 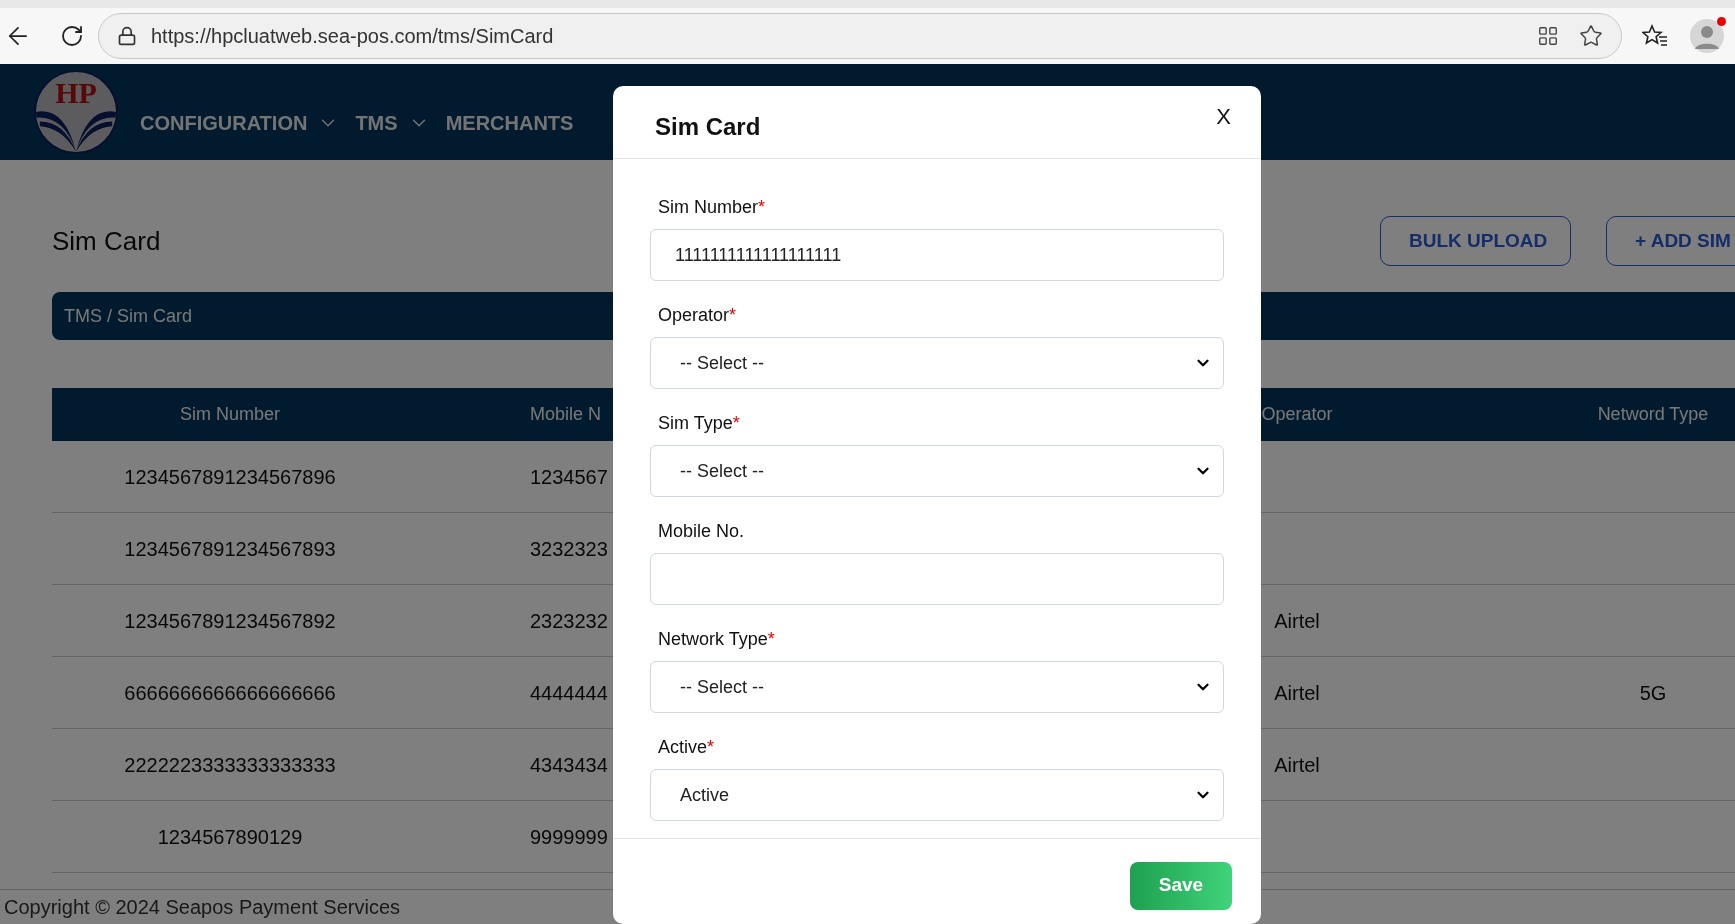 What do you see at coordinates (352, 36) in the screenshot?
I see `url-text: https://hpcluatweb.sea-pos.com/tms/SimCard` at bounding box center [352, 36].